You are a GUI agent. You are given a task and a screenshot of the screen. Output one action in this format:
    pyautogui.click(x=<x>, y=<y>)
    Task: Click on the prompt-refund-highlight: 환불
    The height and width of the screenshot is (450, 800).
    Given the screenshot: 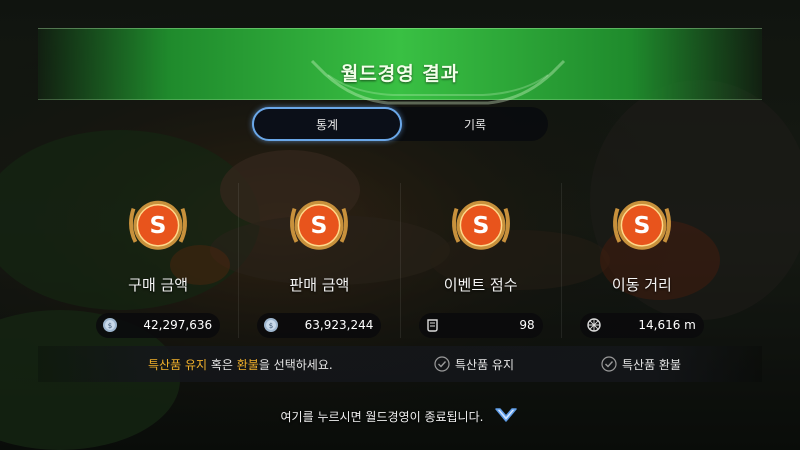 What is the action you would take?
    pyautogui.click(x=247, y=364)
    